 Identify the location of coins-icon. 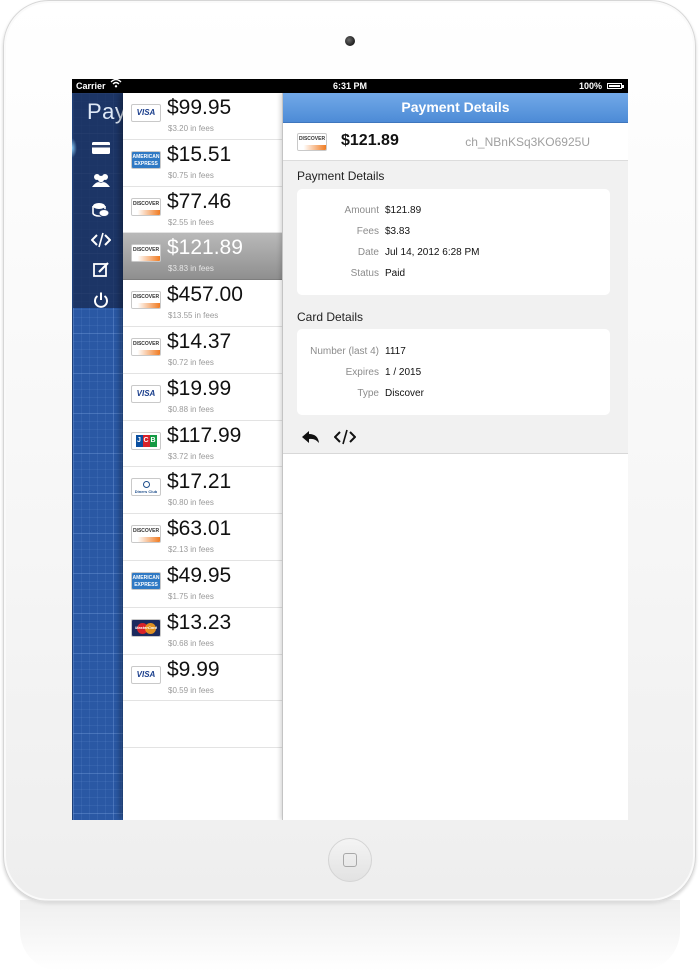
(100, 210).